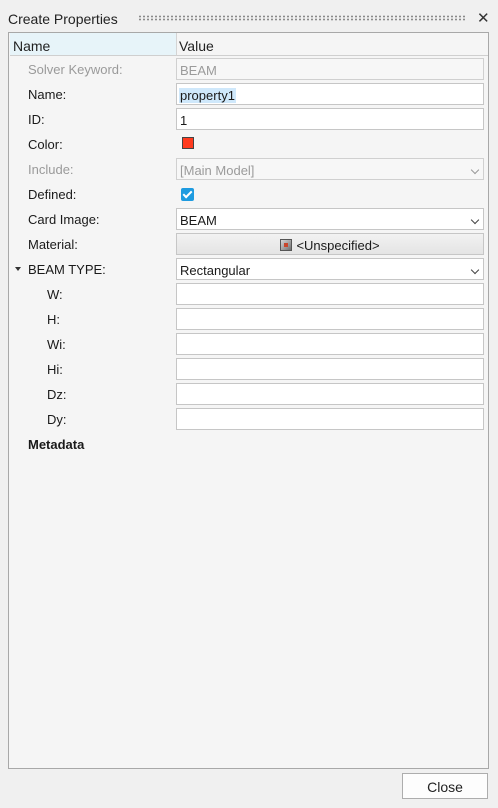 The image size is (498, 808). I want to click on row-dy: Dy:, so click(248, 419).